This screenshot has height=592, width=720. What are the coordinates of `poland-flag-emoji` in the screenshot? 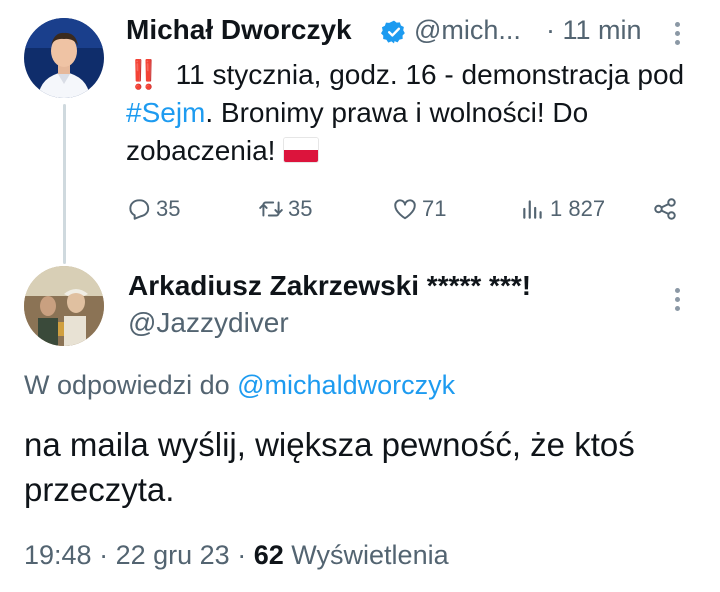 It's located at (301, 150).